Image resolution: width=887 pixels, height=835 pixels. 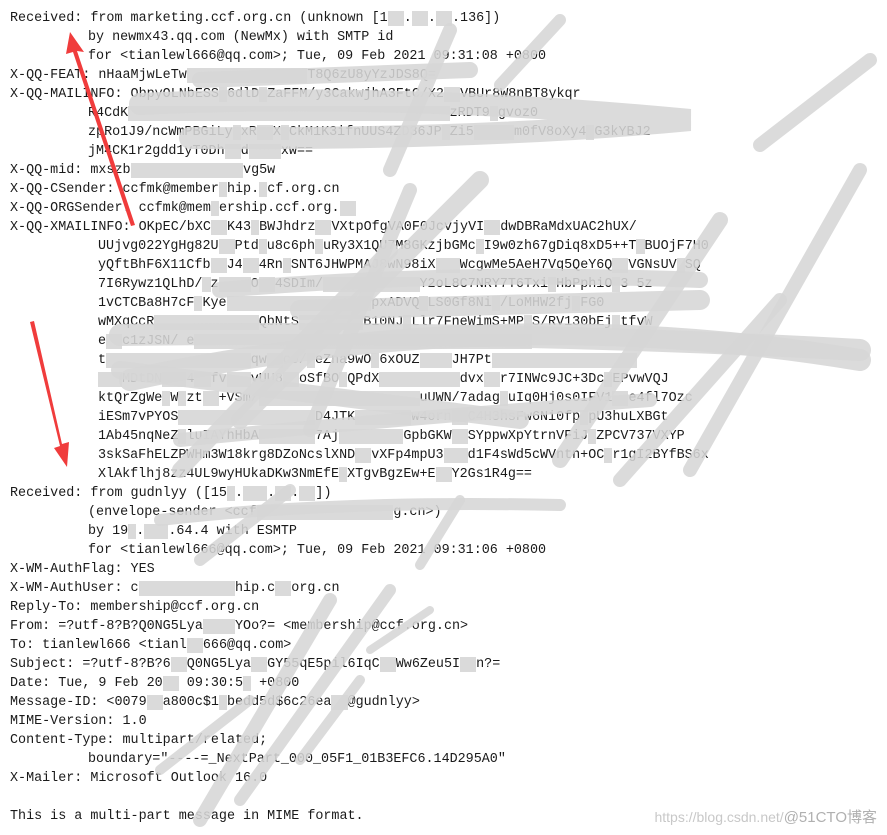 I want to click on text-segment: zRDT9, so click(x=469, y=113).